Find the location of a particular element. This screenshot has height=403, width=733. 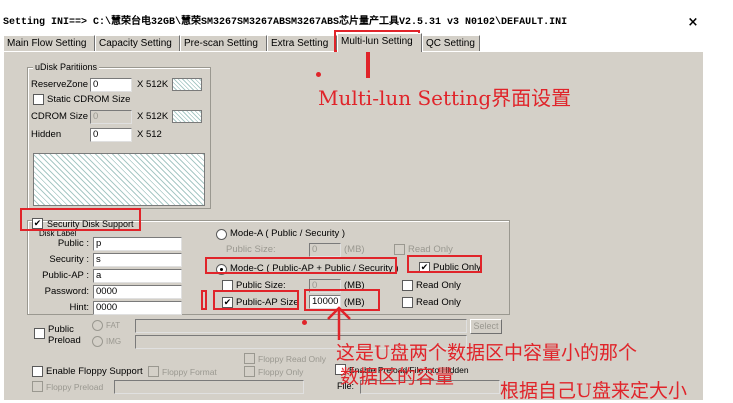

disk-label-group-label: Disk Label is located at coordinates (58, 233).